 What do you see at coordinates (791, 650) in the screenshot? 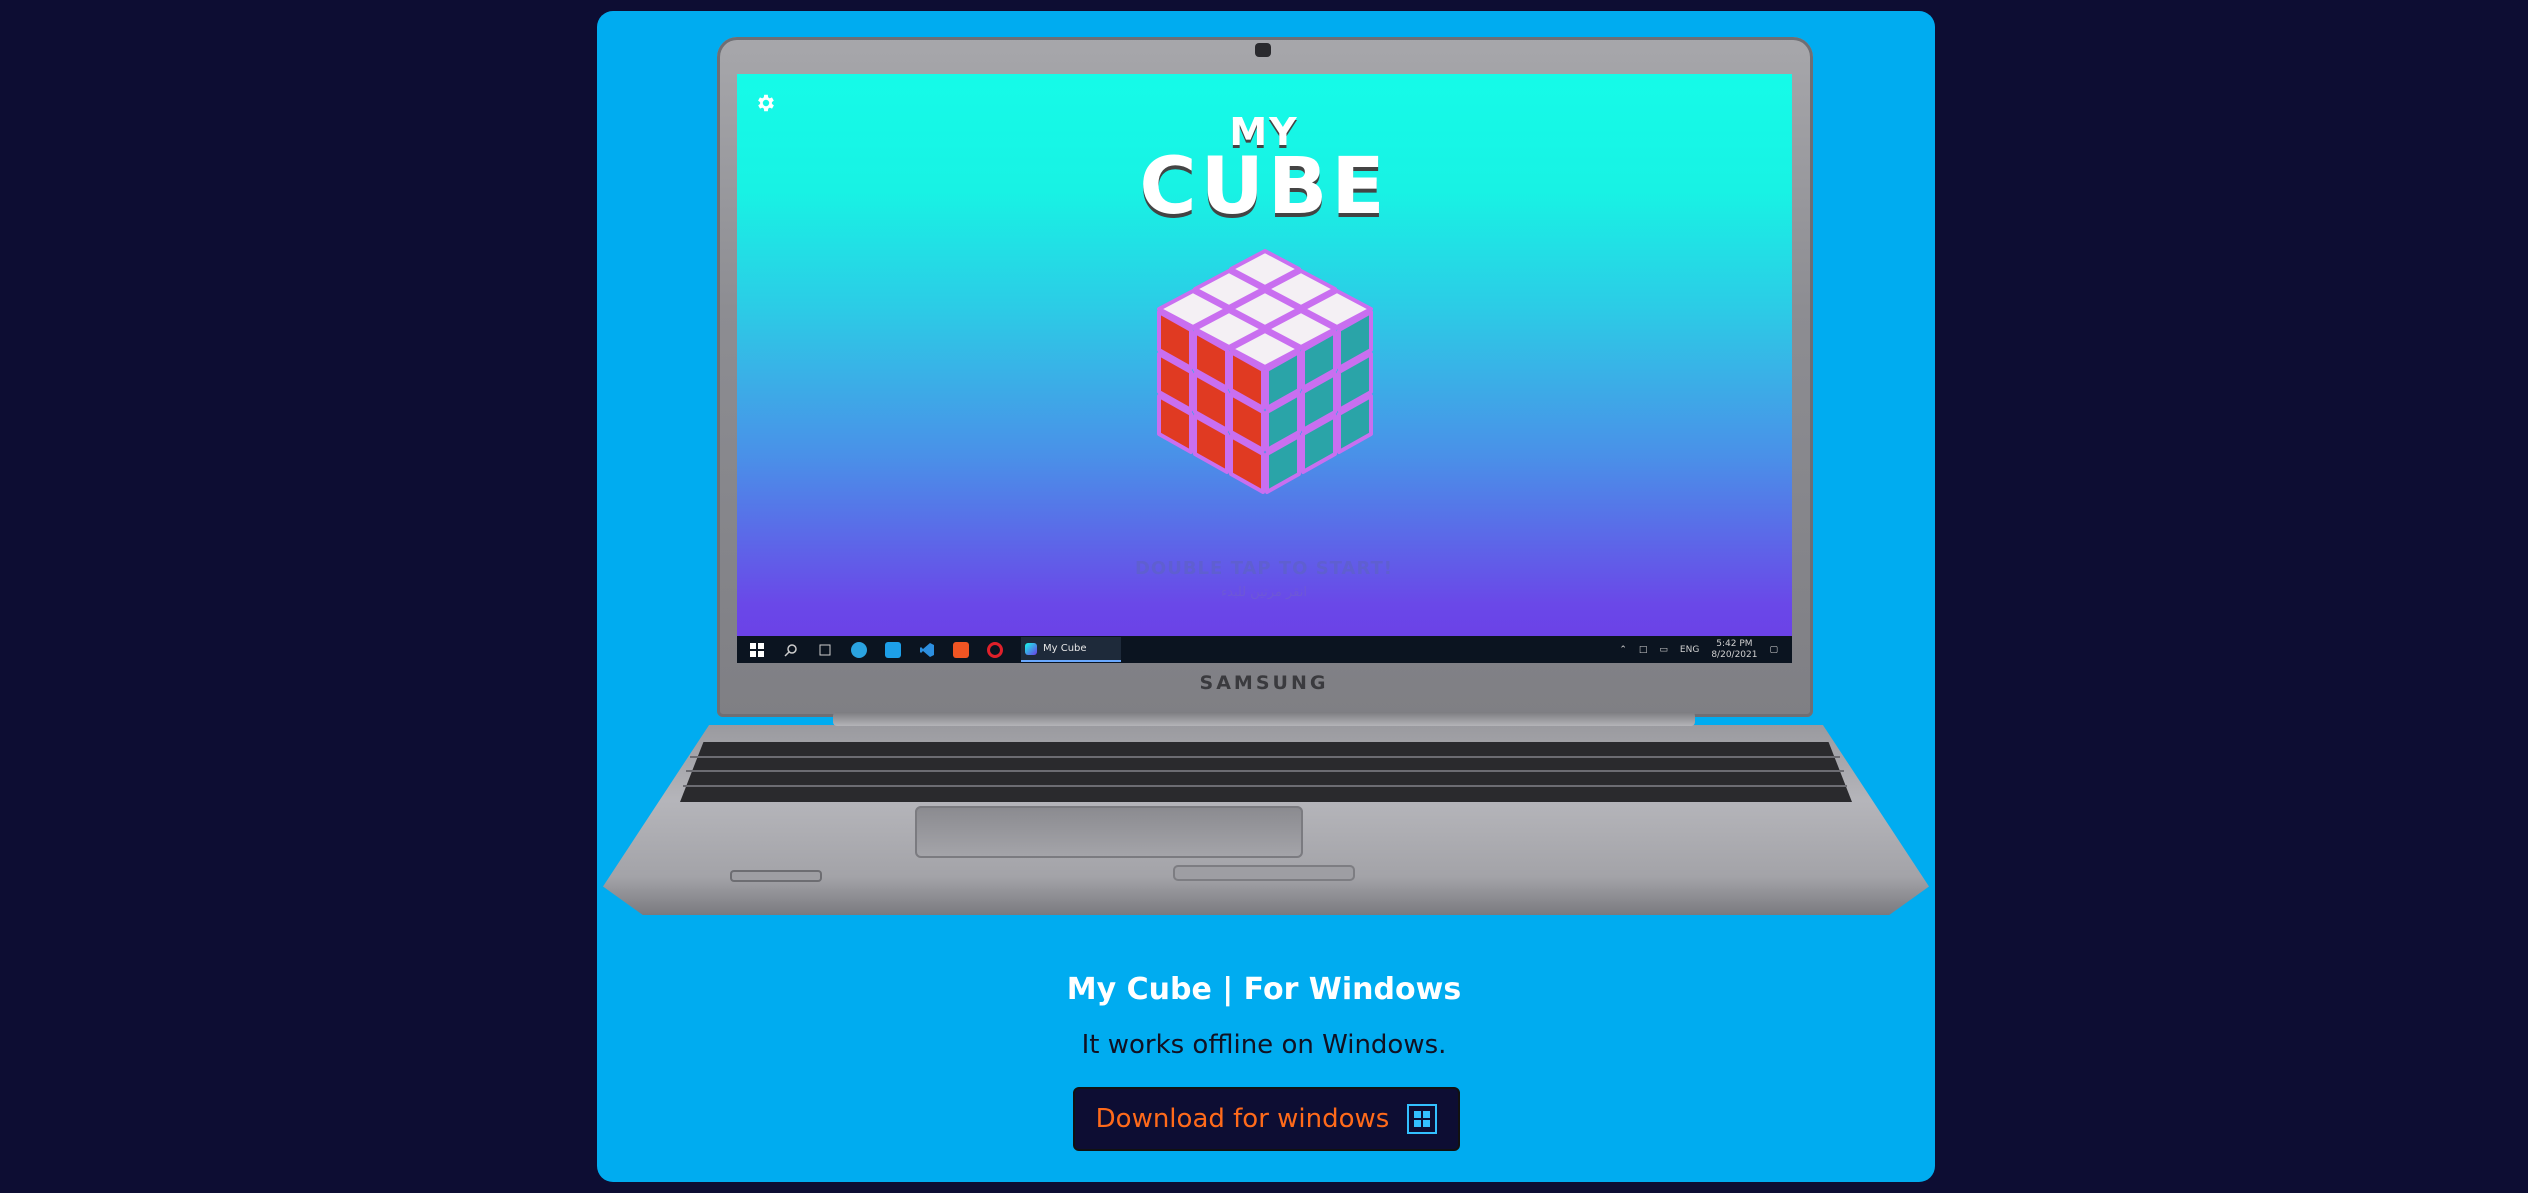
I see `search-icon` at bounding box center [791, 650].